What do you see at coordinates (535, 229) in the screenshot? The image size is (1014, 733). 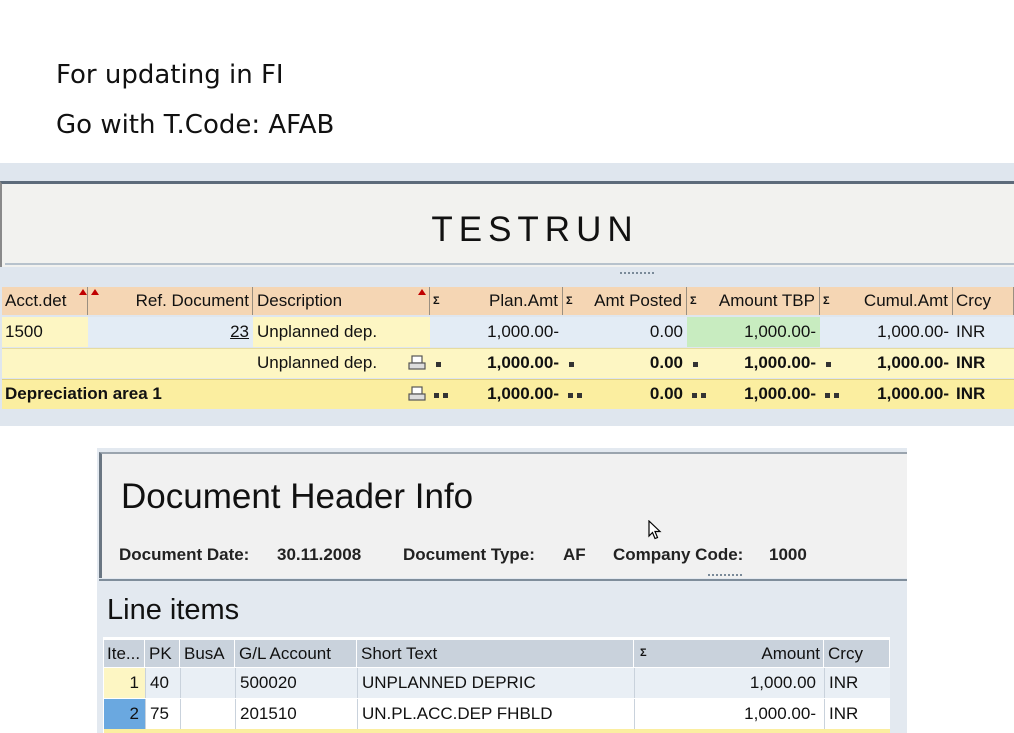 I see `testrun-title: TESTRUN` at bounding box center [535, 229].